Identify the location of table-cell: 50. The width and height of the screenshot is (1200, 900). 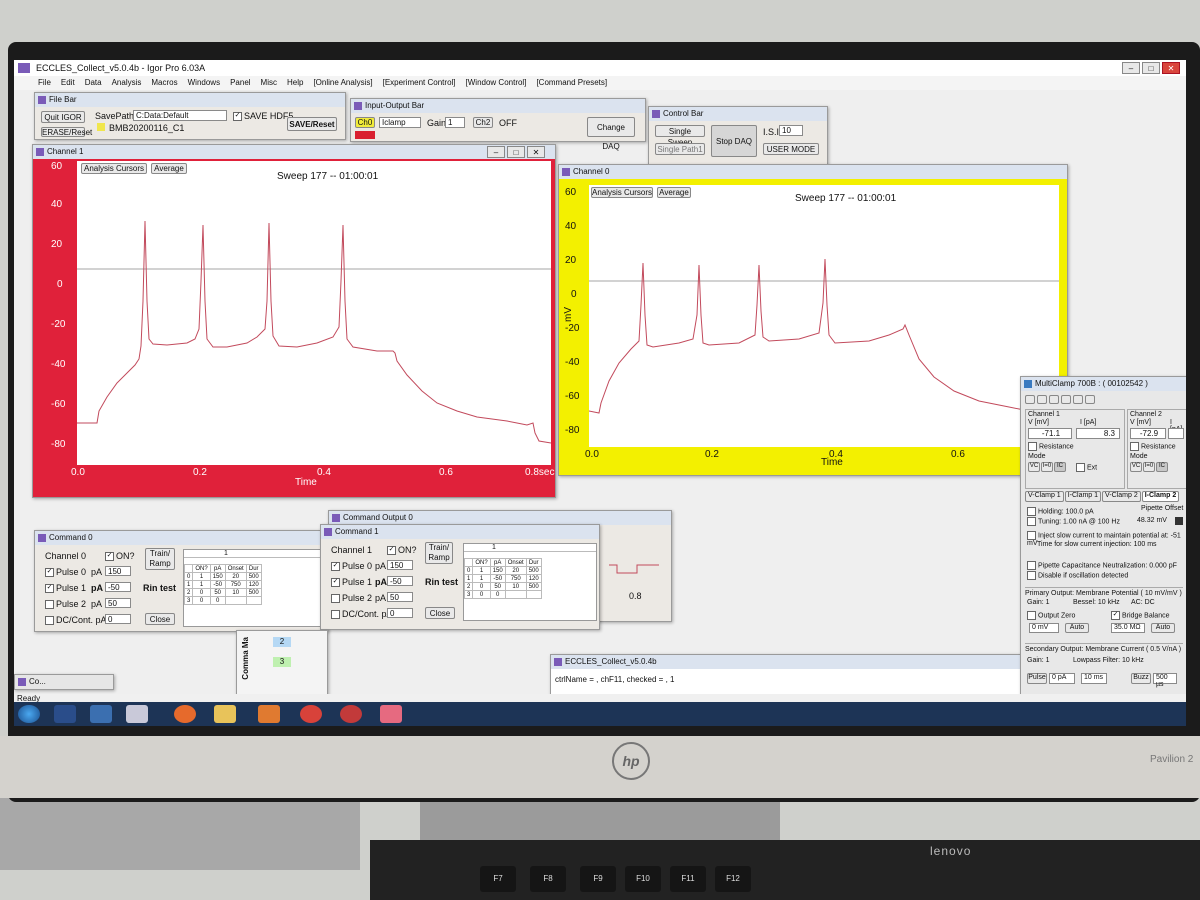
(497, 586).